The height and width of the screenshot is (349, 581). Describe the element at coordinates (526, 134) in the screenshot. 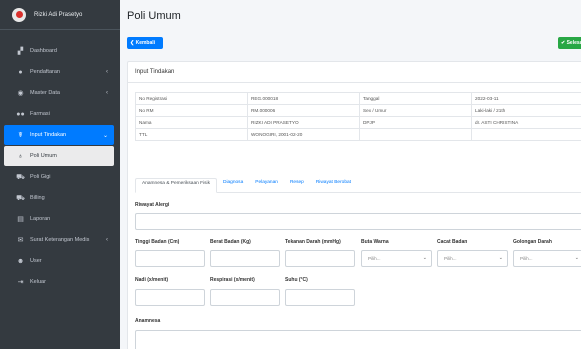

I see `info-value` at that location.